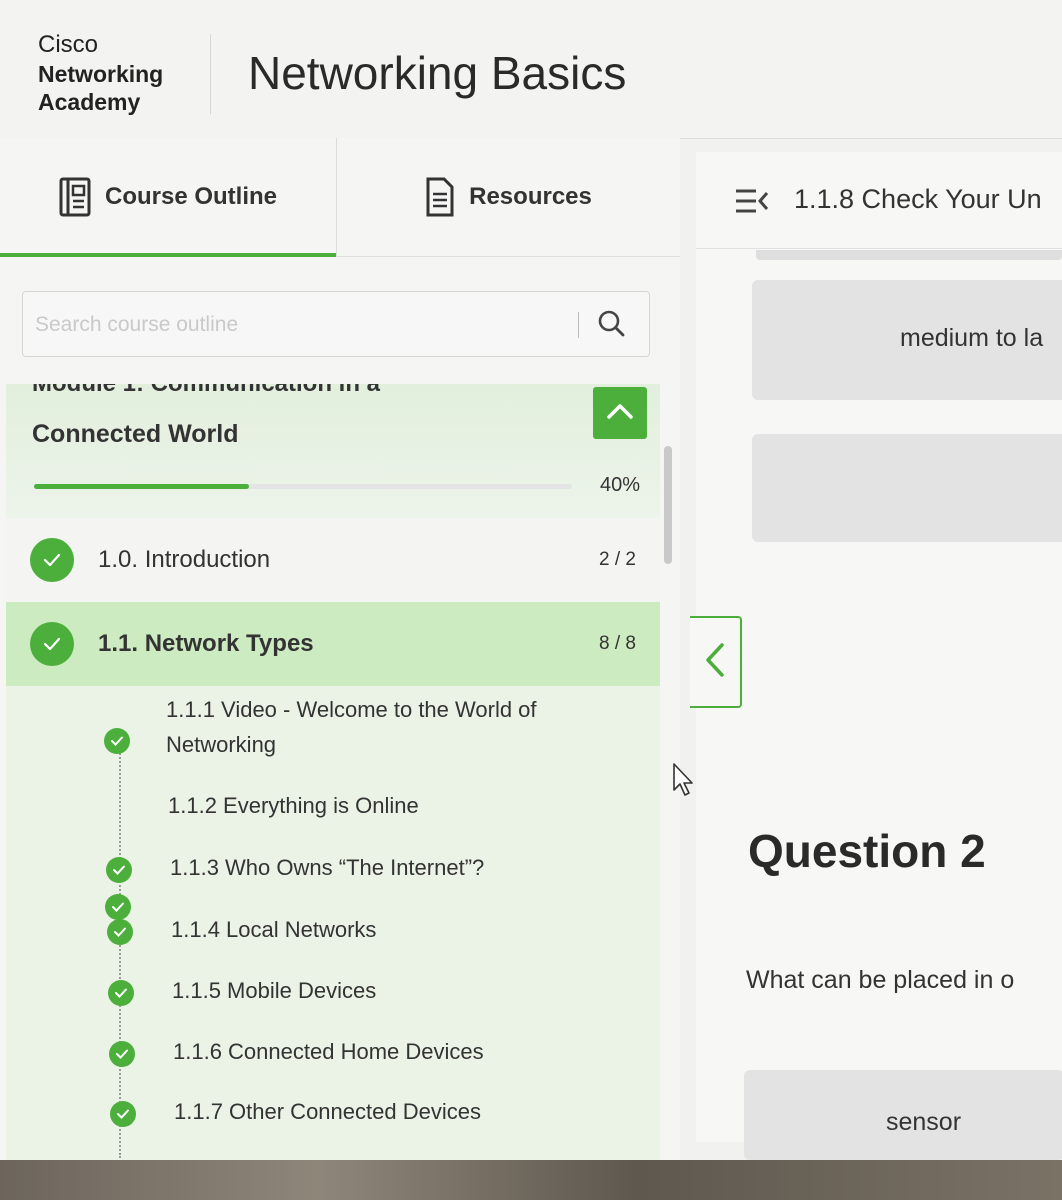 This screenshot has width=1062, height=1200. I want to click on chevron-left-icon, so click(715, 662).